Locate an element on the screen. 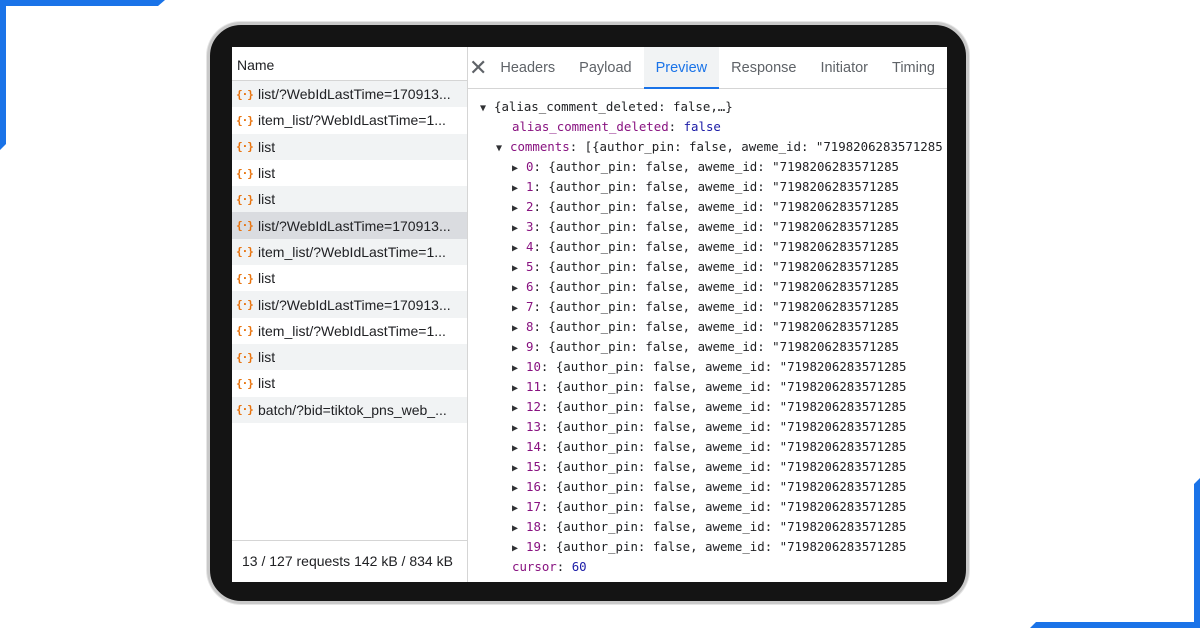  comment-index: 18 is located at coordinates (533, 526).